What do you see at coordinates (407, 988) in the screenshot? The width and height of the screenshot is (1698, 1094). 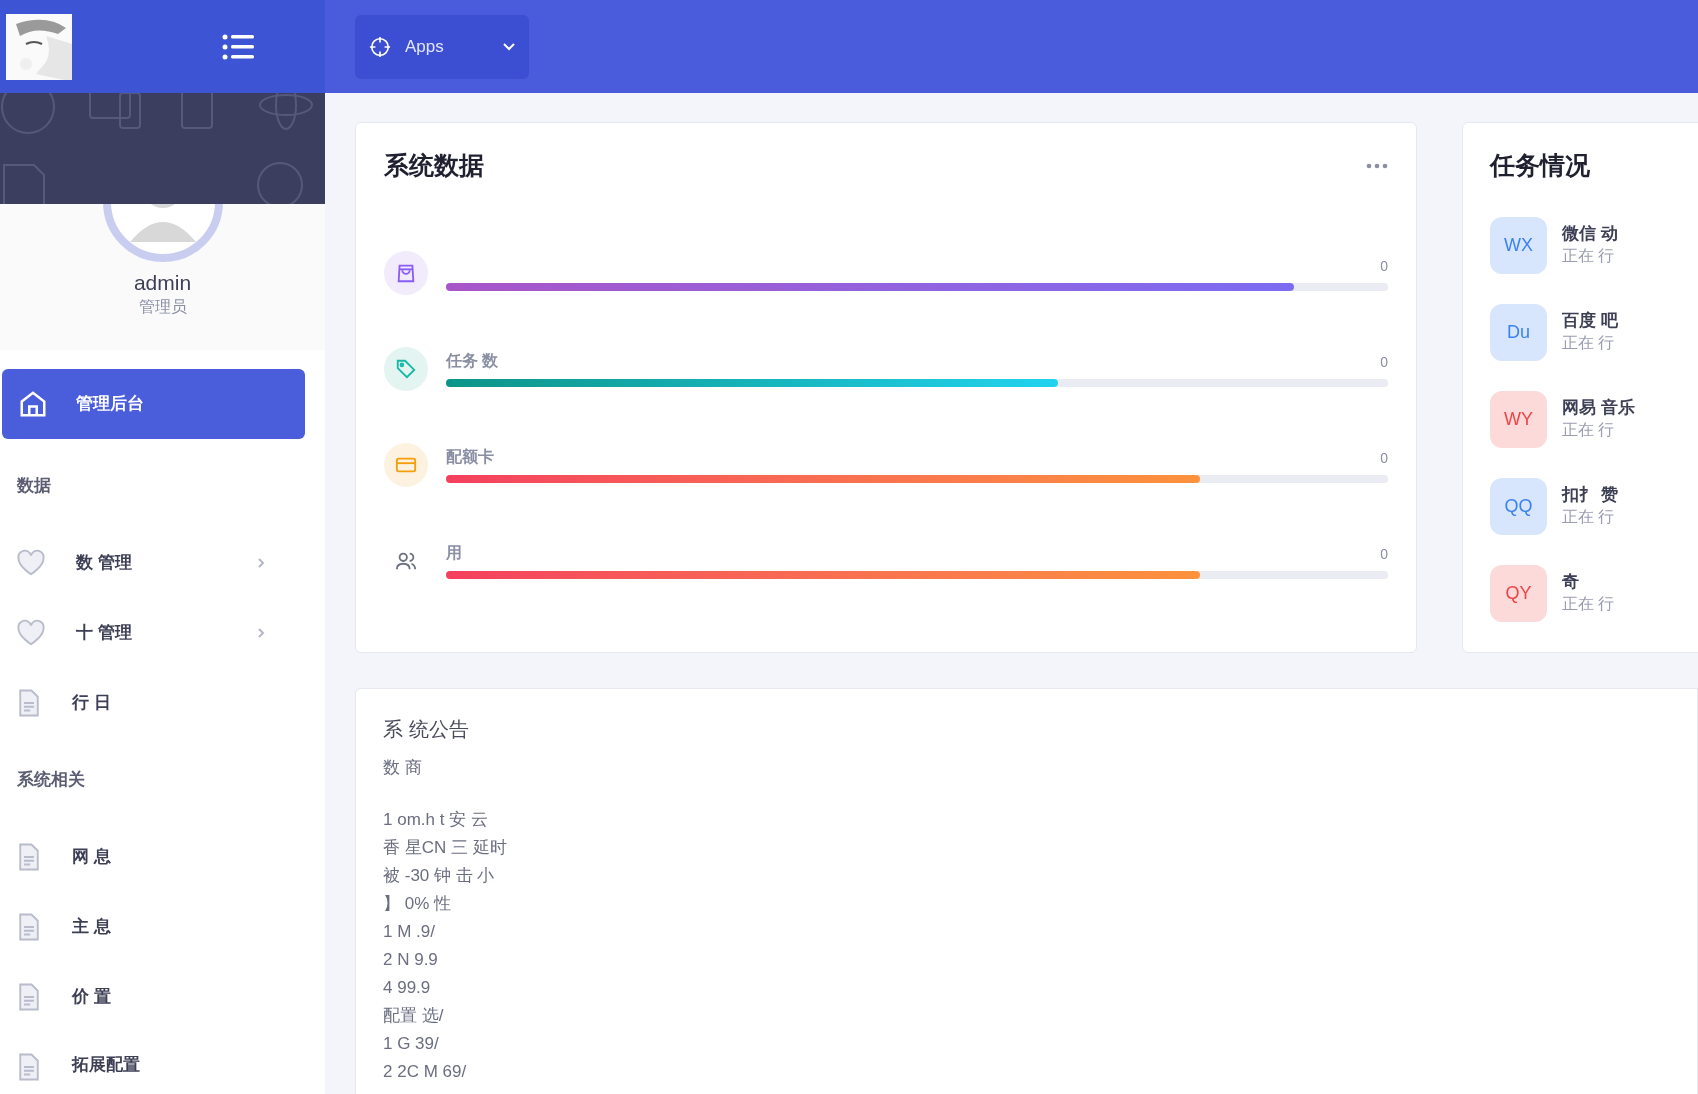 I see `notice-line: 4 99.9` at bounding box center [407, 988].